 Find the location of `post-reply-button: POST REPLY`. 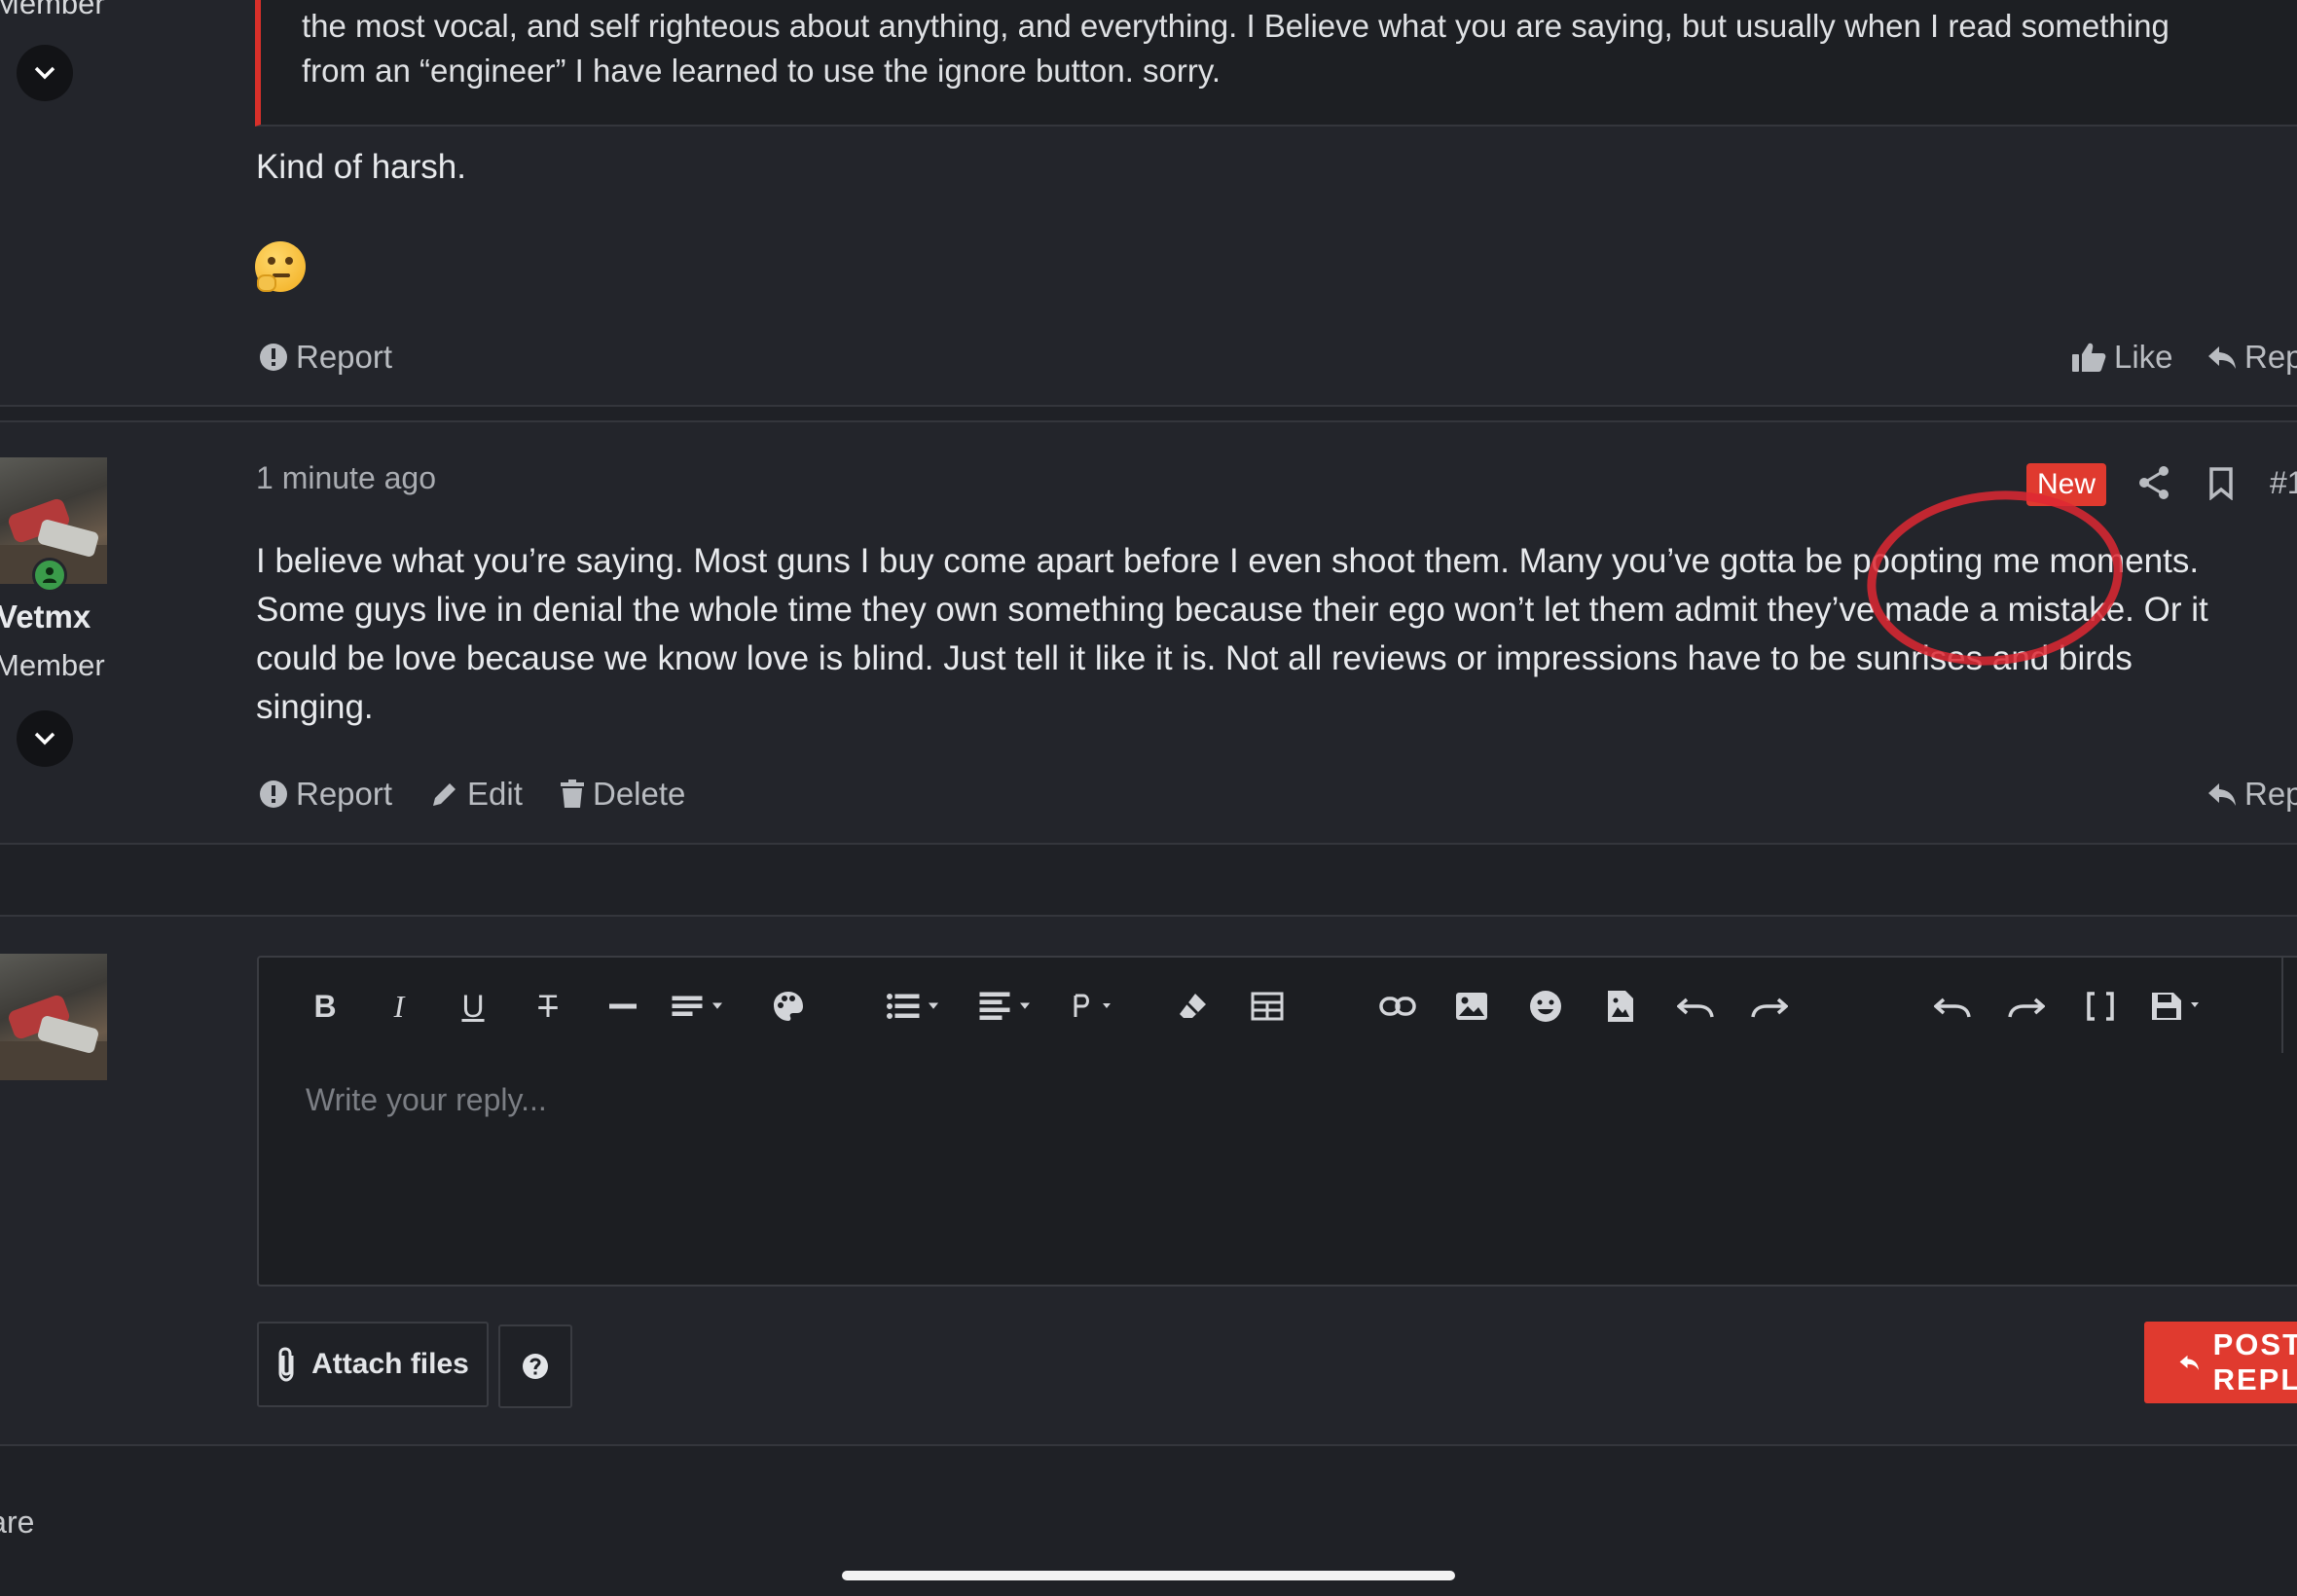

post-reply-button: POST REPLY is located at coordinates (2220, 1362).